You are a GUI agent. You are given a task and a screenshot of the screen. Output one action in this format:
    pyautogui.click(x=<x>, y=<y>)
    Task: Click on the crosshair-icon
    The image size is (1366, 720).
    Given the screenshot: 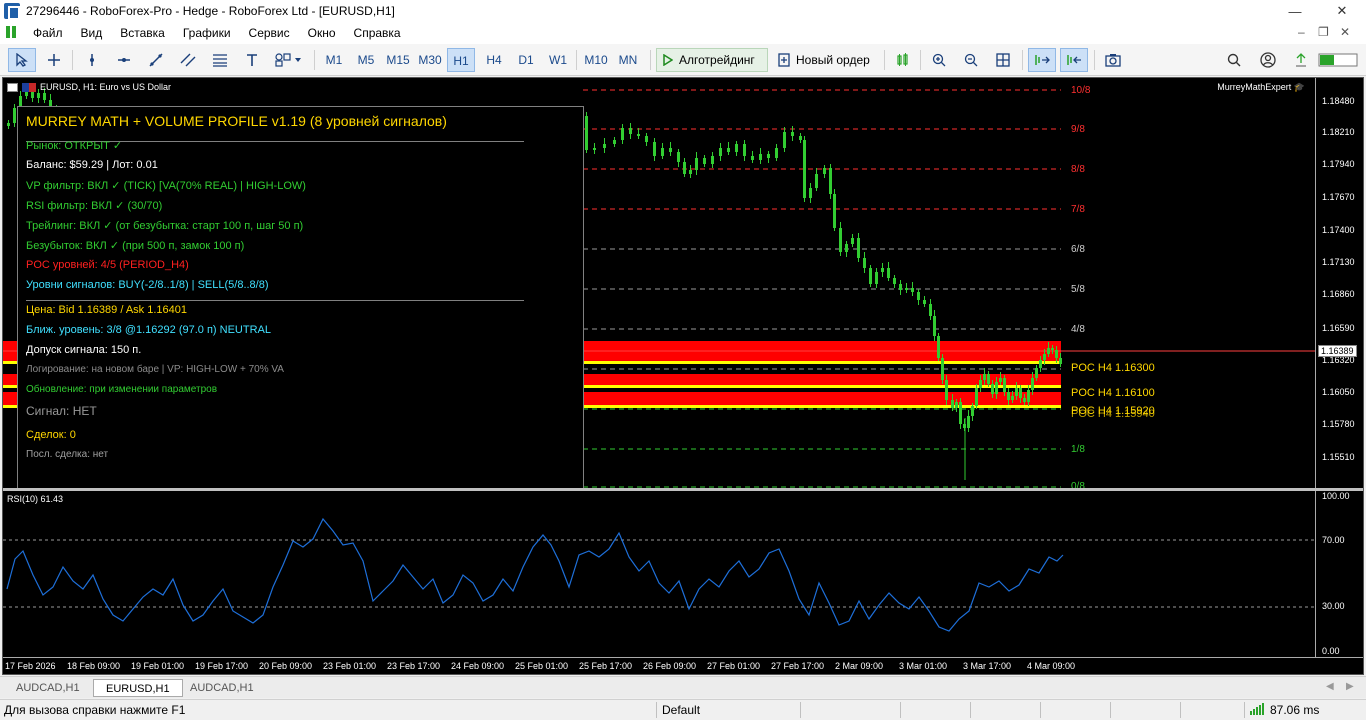 What is the action you would take?
    pyautogui.click(x=54, y=60)
    